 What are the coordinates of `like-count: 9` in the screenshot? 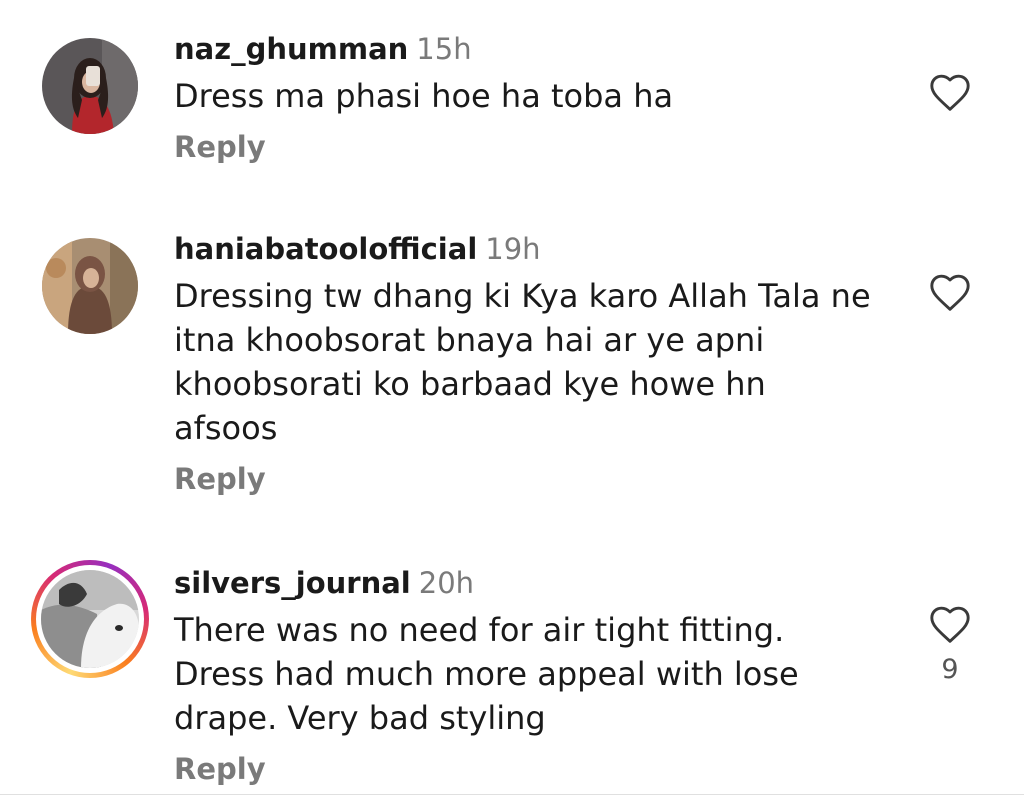 It's located at (950, 669).